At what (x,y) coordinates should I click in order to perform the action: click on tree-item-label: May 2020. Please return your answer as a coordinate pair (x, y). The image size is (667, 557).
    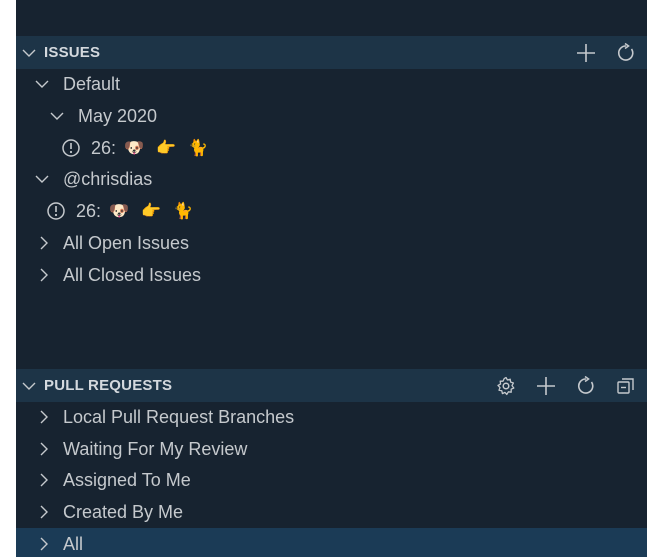
    Looking at the image, I should click on (118, 115).